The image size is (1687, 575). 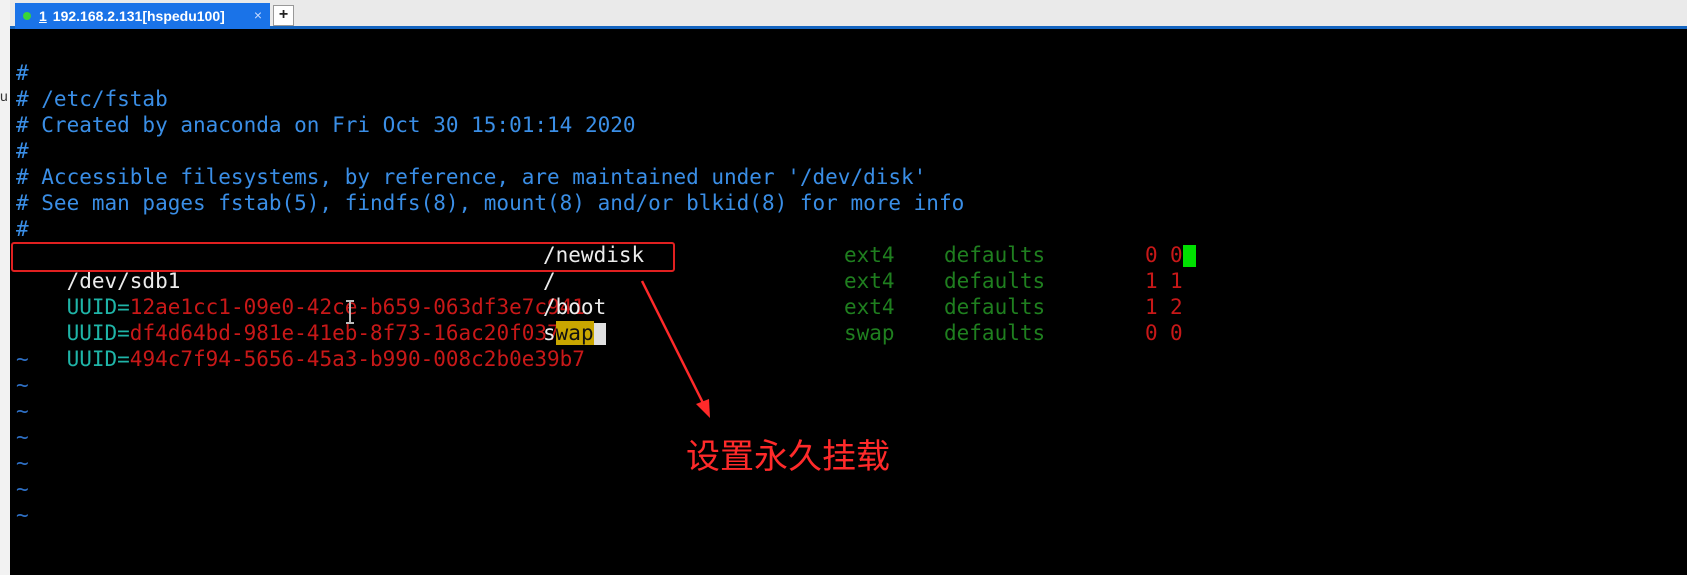 I want to click on annotation-arrow-icon, so click(x=675, y=349).